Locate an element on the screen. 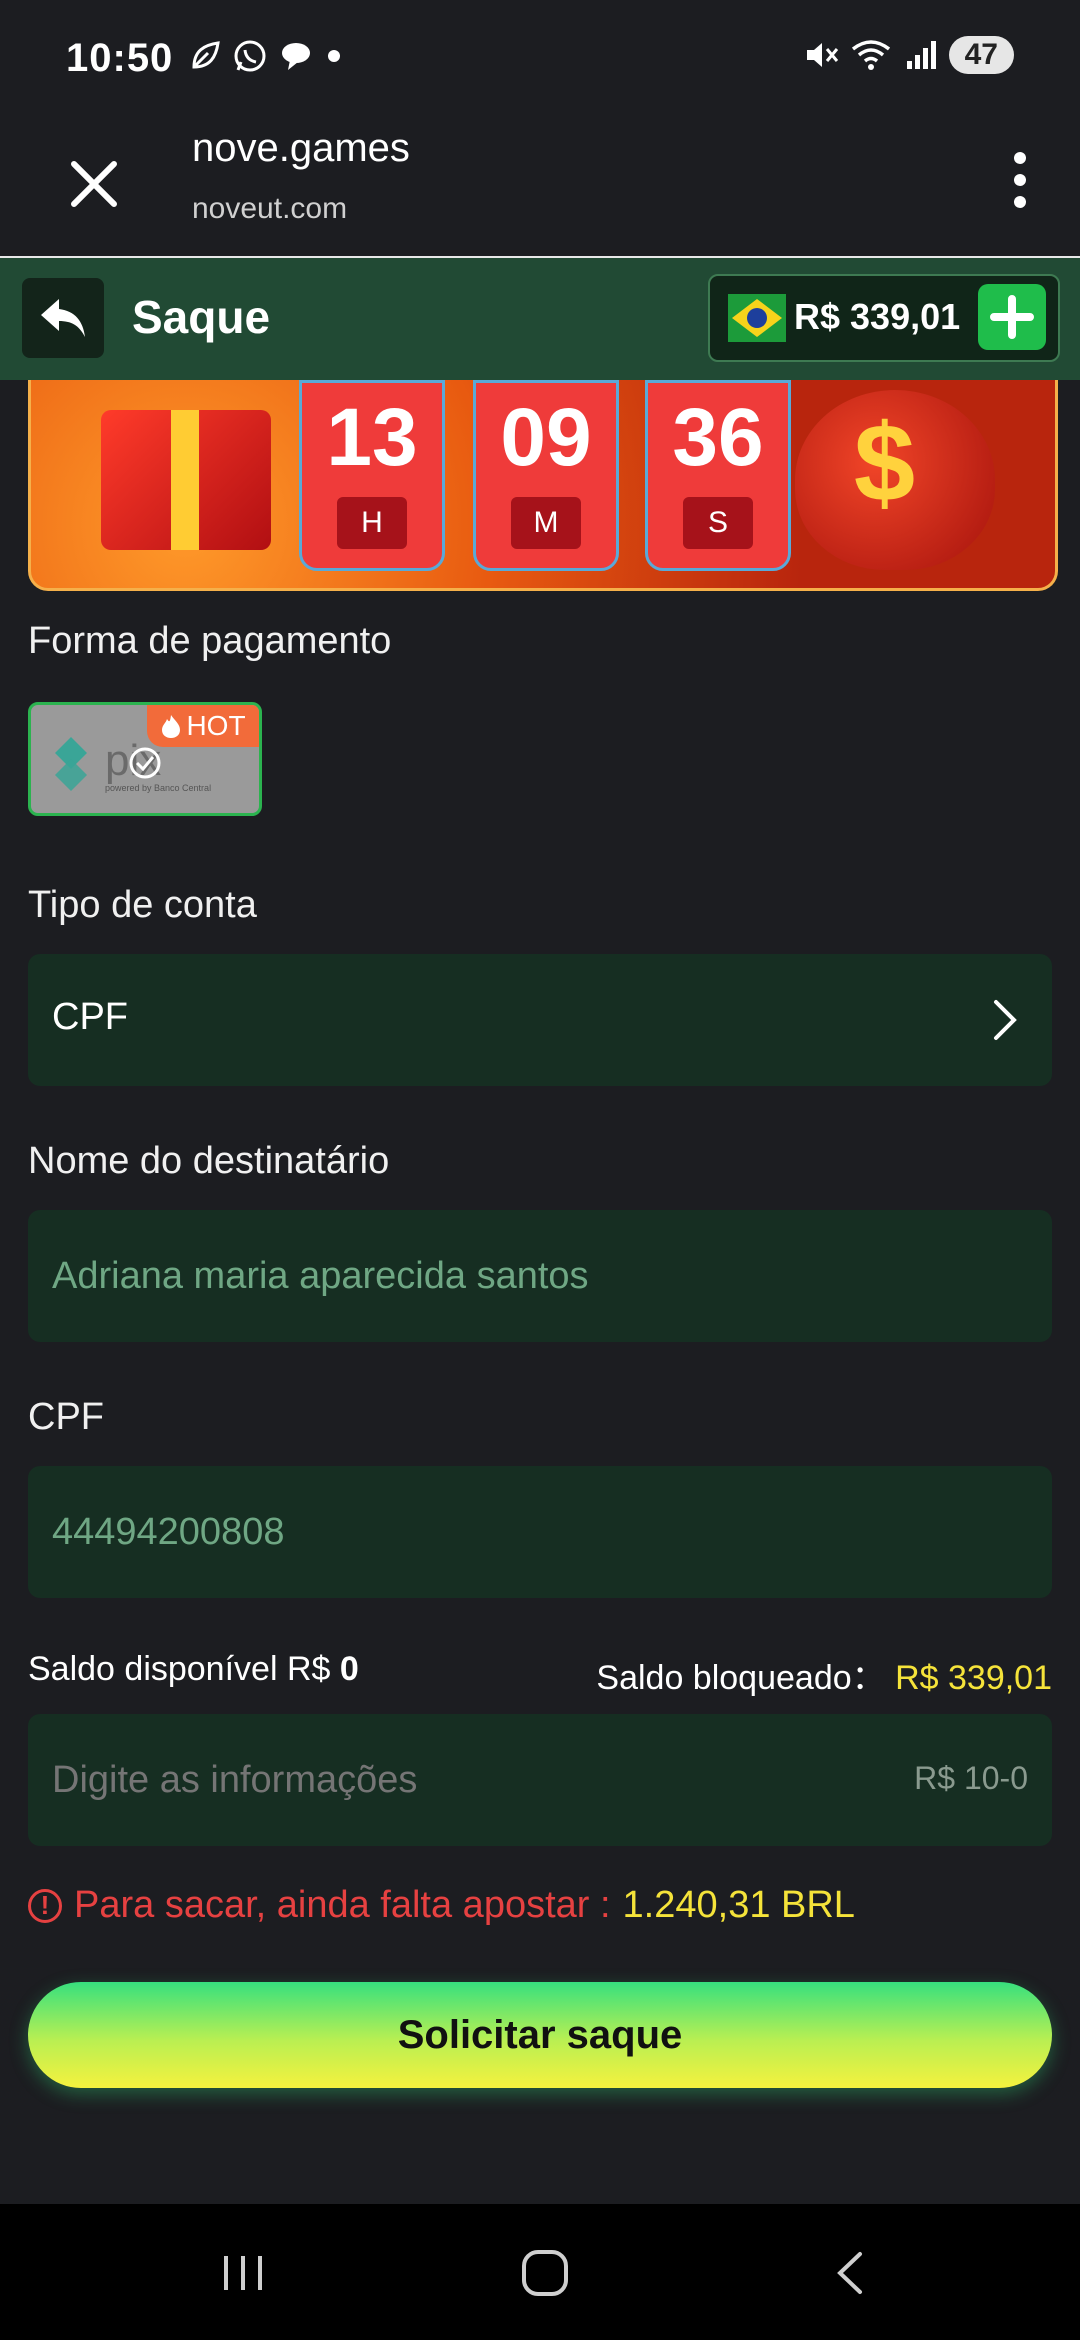 Image resolution: width=1080 pixels, height=2340 pixels. cpf-input is located at coordinates (502, 1532).